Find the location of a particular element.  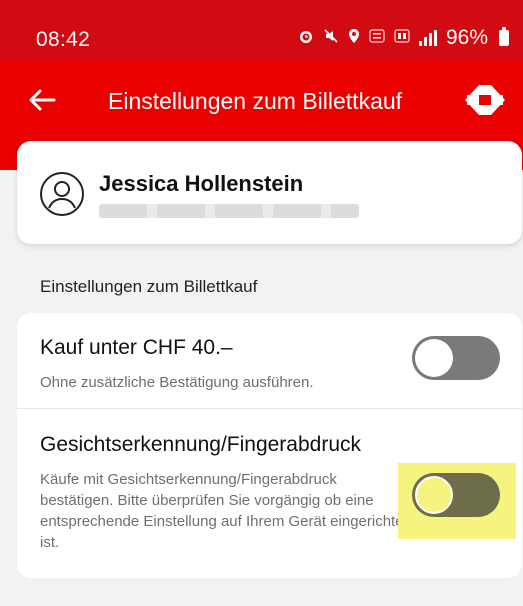

page-title: Einstellungen zum Billettkauf is located at coordinates (255, 101).